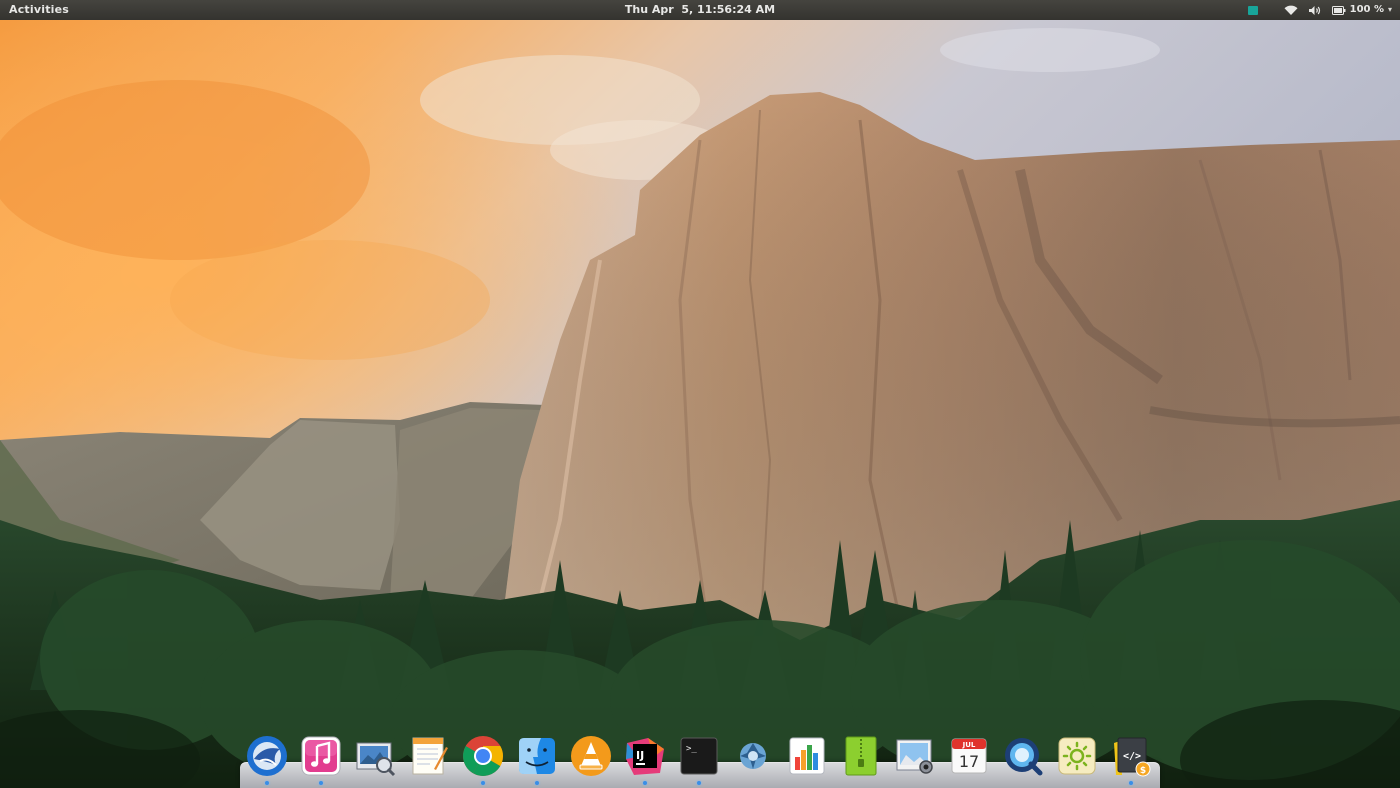  I want to click on archive-icon, so click(861, 756).